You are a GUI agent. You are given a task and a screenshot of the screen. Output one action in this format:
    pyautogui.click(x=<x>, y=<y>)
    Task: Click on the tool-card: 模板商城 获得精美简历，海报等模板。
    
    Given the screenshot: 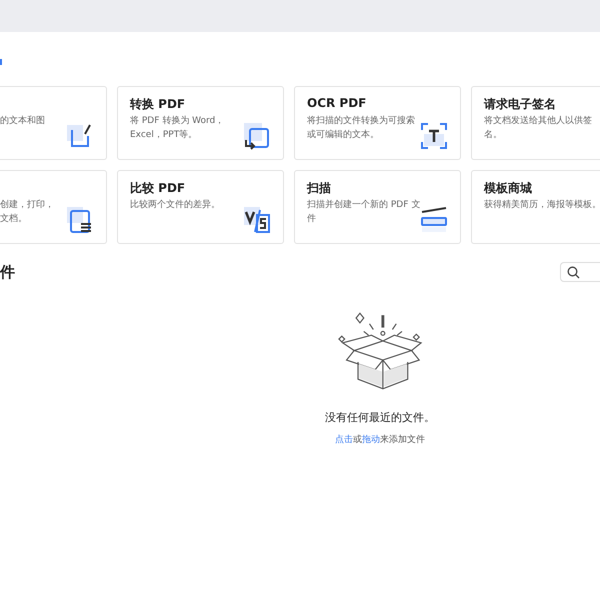 What is the action you would take?
    pyautogui.click(x=535, y=207)
    